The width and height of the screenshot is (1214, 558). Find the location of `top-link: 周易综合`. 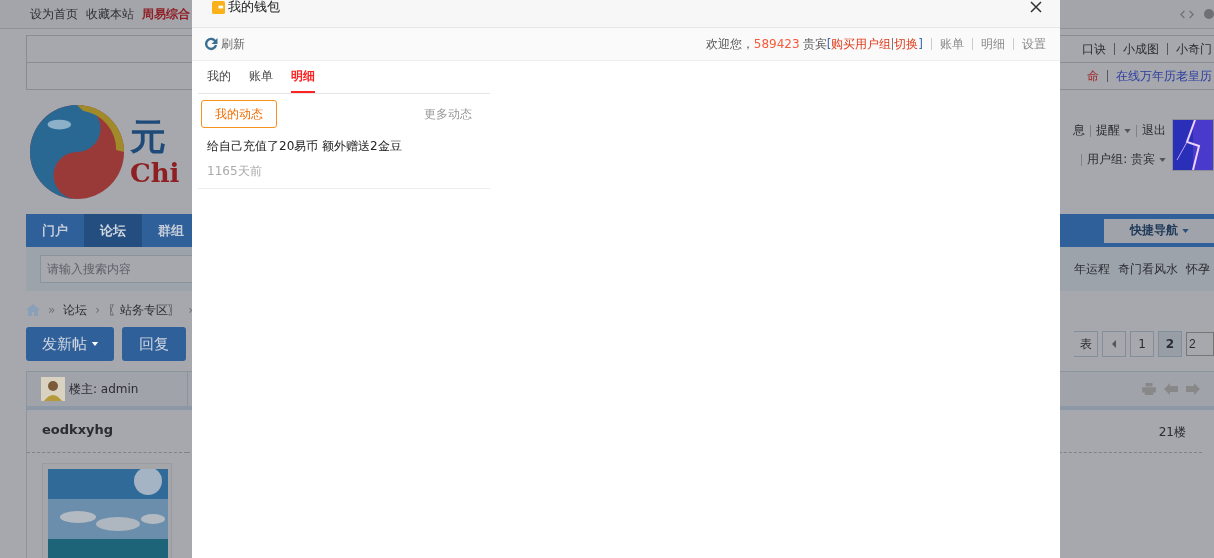

top-link: 周易综合 is located at coordinates (166, 14).